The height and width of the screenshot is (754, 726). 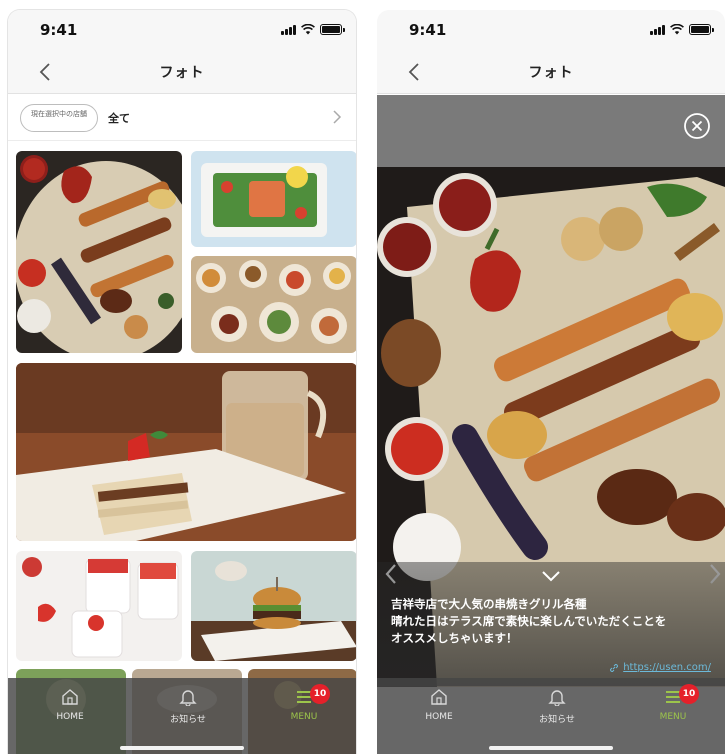 What do you see at coordinates (614, 667) in the screenshot?
I see `link-icon` at bounding box center [614, 667].